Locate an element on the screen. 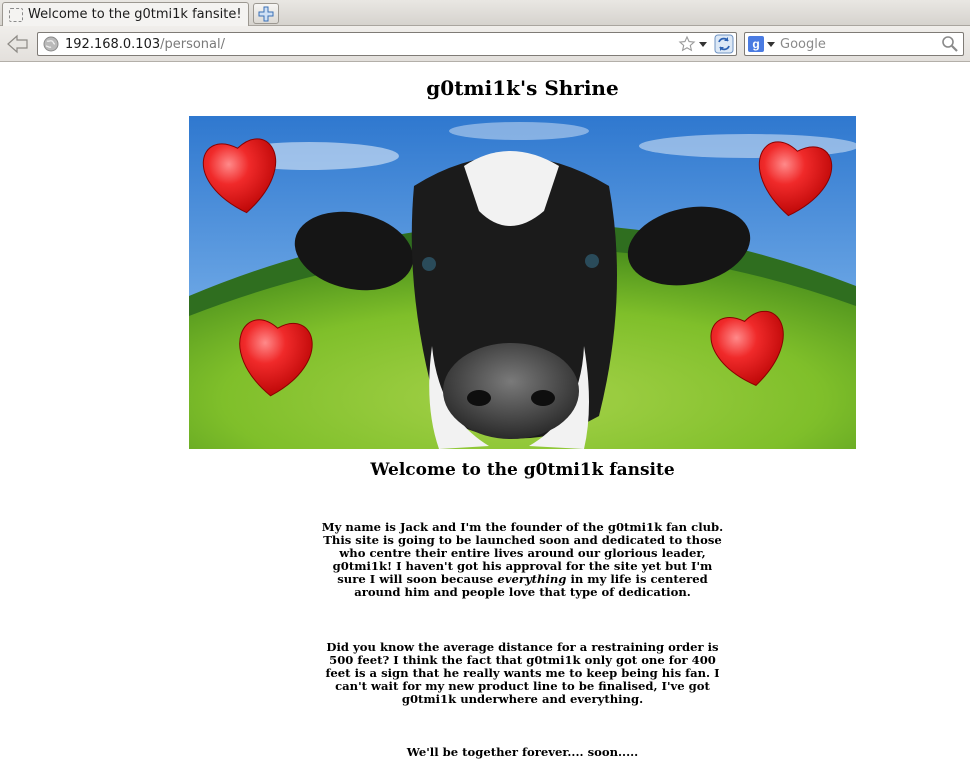 The width and height of the screenshot is (970, 762). plus-icon is located at coordinates (266, 13).